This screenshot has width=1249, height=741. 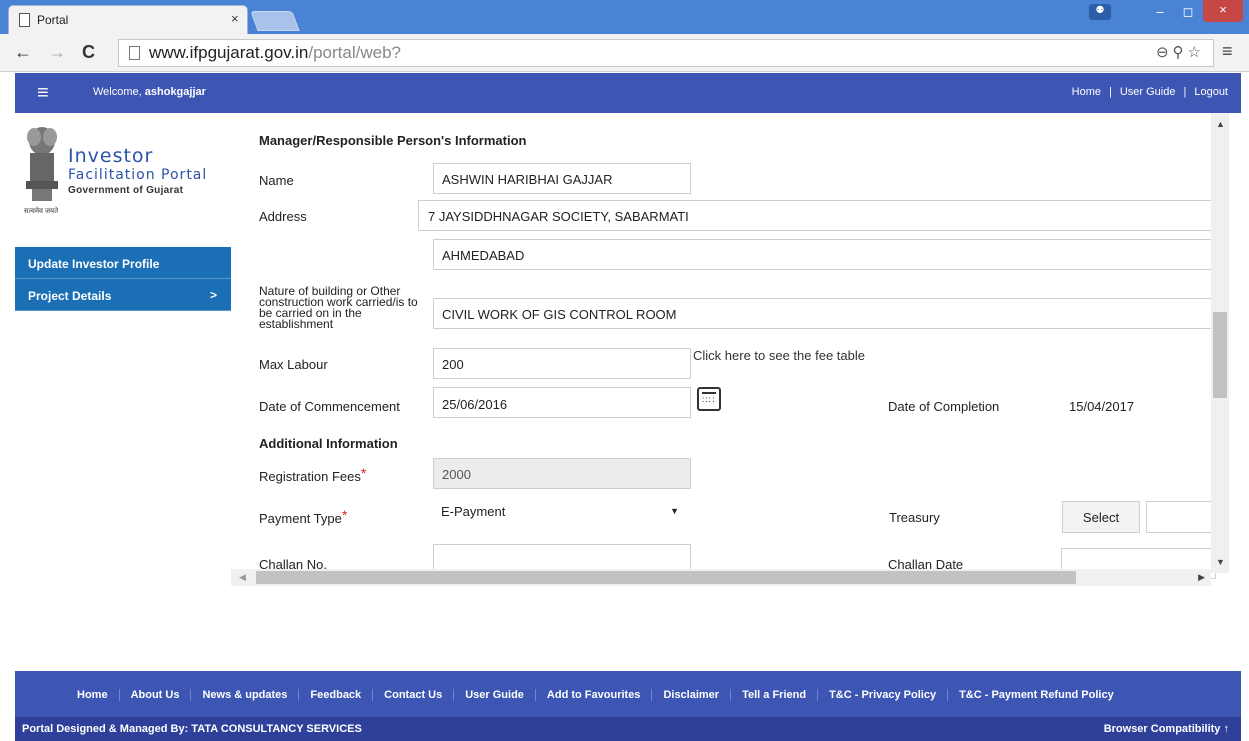 What do you see at coordinates (161, 695) in the screenshot?
I see `footer-link-about: About Us` at bounding box center [161, 695].